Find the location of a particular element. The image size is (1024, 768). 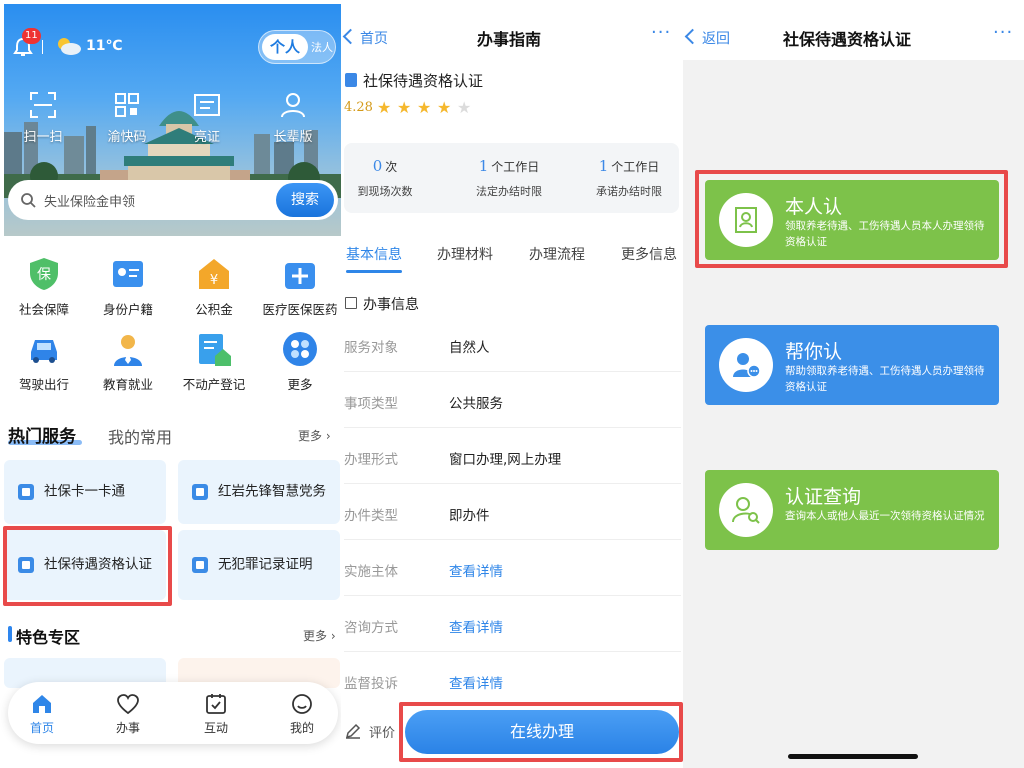

hot-card-criminal-record: 无犯罪记录证明 is located at coordinates (259, 565).